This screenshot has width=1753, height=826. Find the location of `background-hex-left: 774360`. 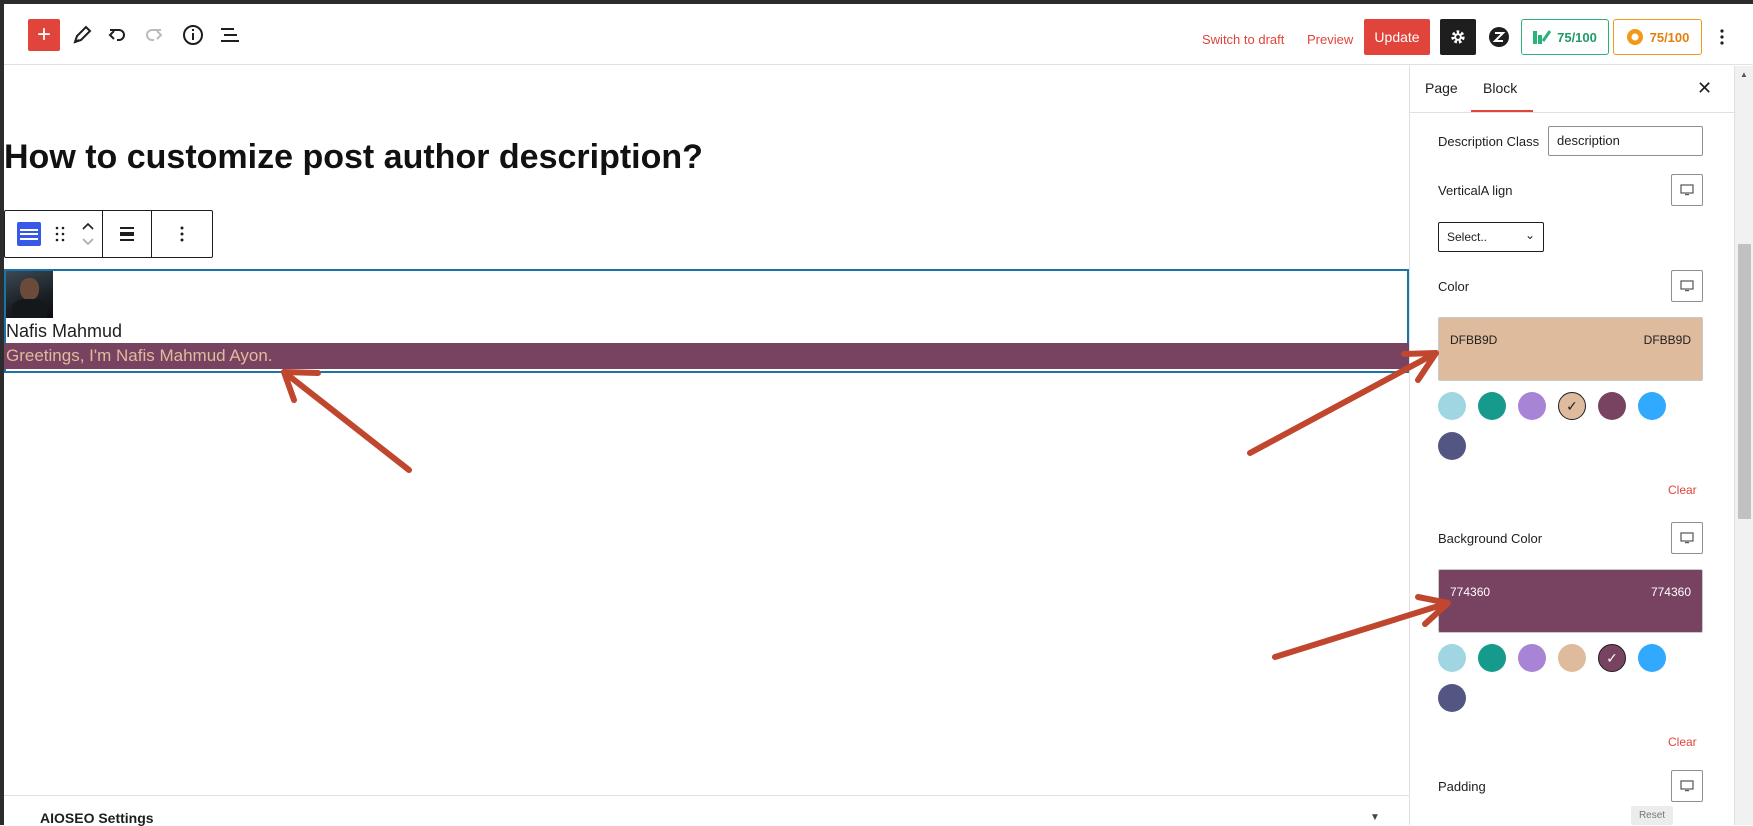

background-hex-left: 774360 is located at coordinates (1470, 592).